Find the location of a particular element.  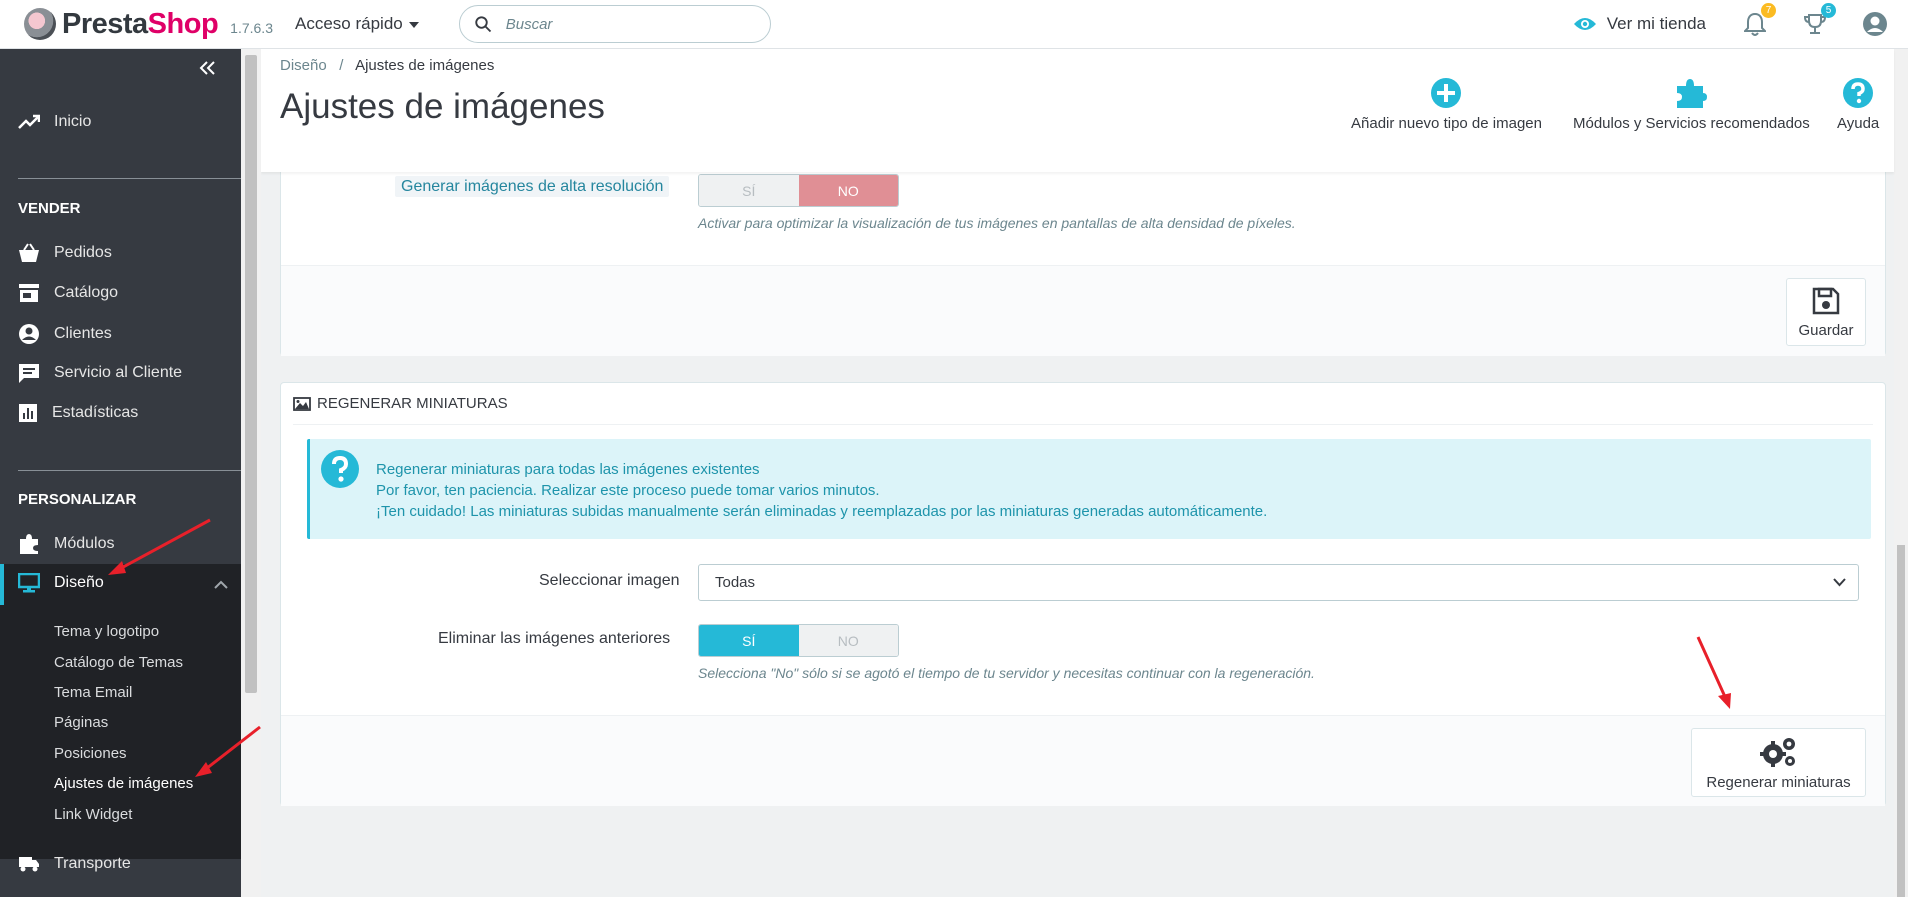

collapse-sidebar-icon is located at coordinates (207, 68).